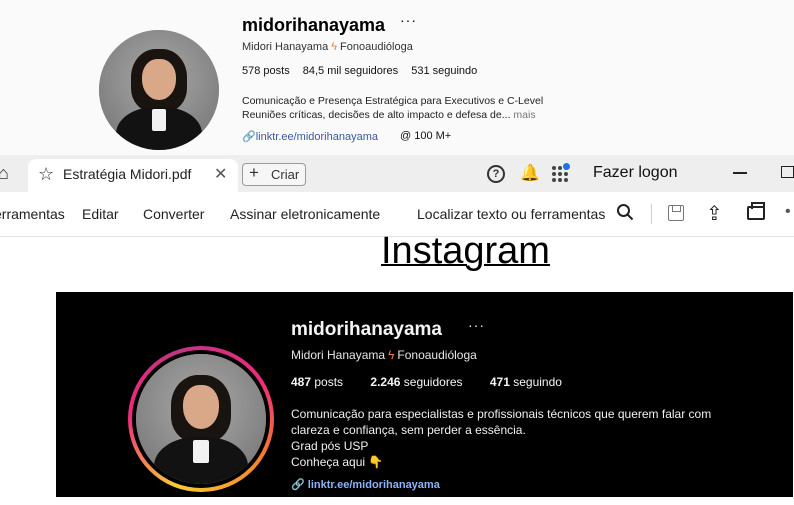 The width and height of the screenshot is (794, 505). I want to click on following-count: 531 seguindo, so click(444, 71).